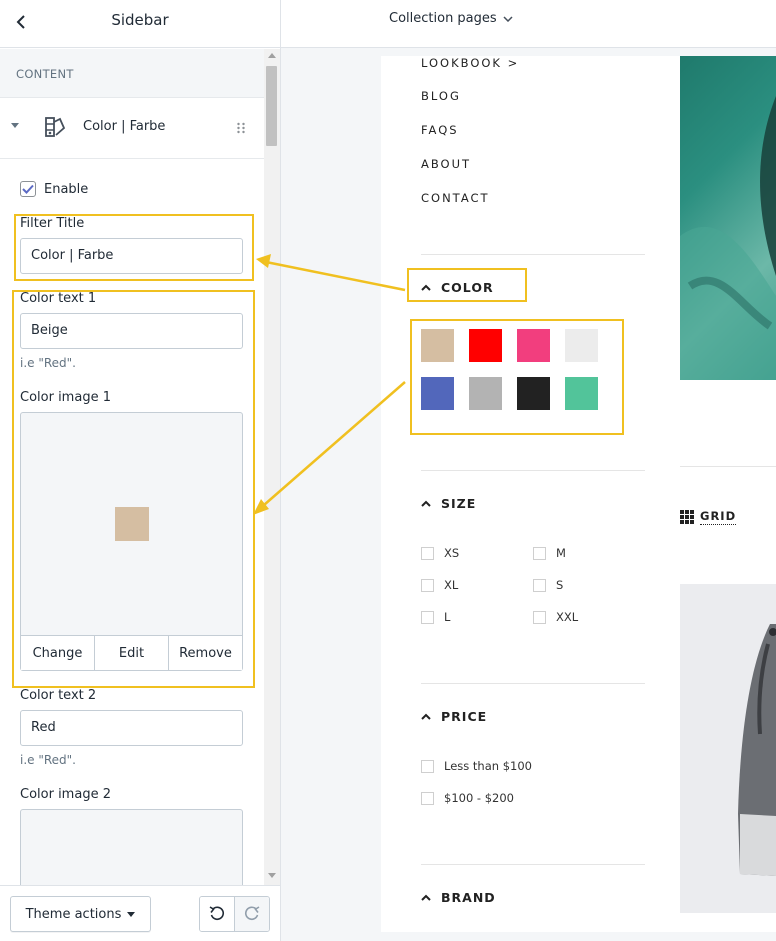  I want to click on option-label: $100 - $200, so click(479, 798).